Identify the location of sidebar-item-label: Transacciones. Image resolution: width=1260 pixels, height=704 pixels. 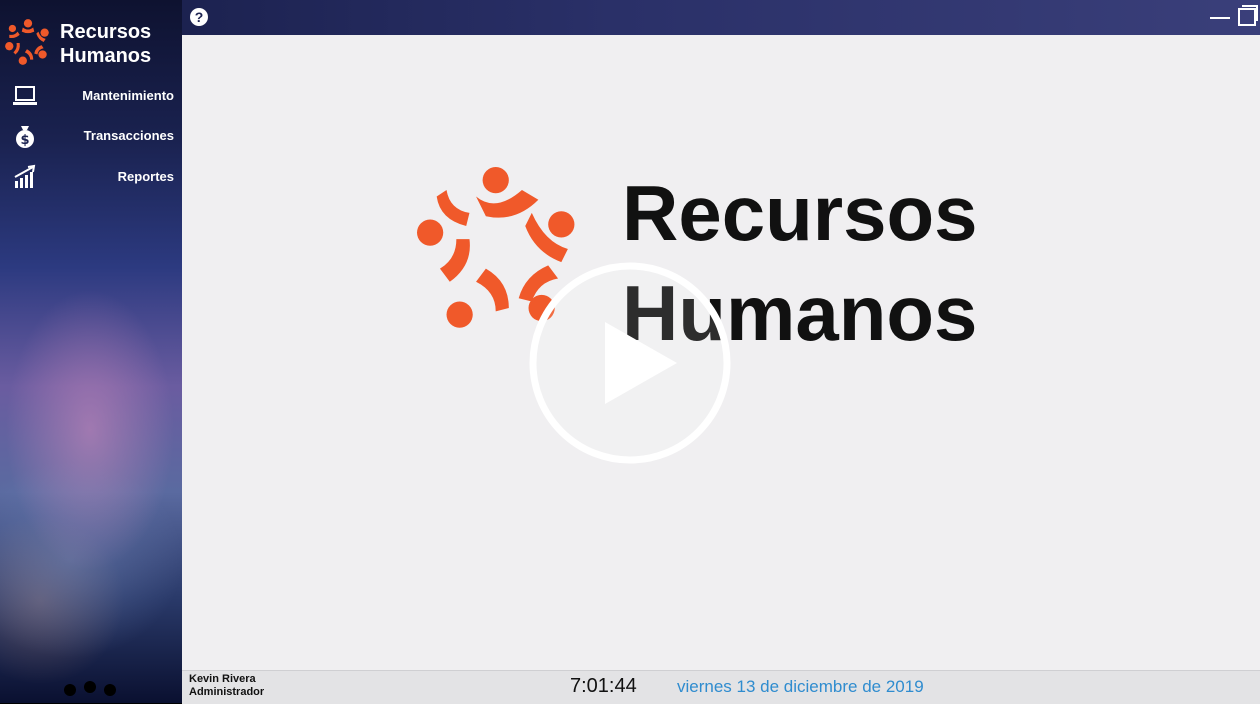
(128, 135).